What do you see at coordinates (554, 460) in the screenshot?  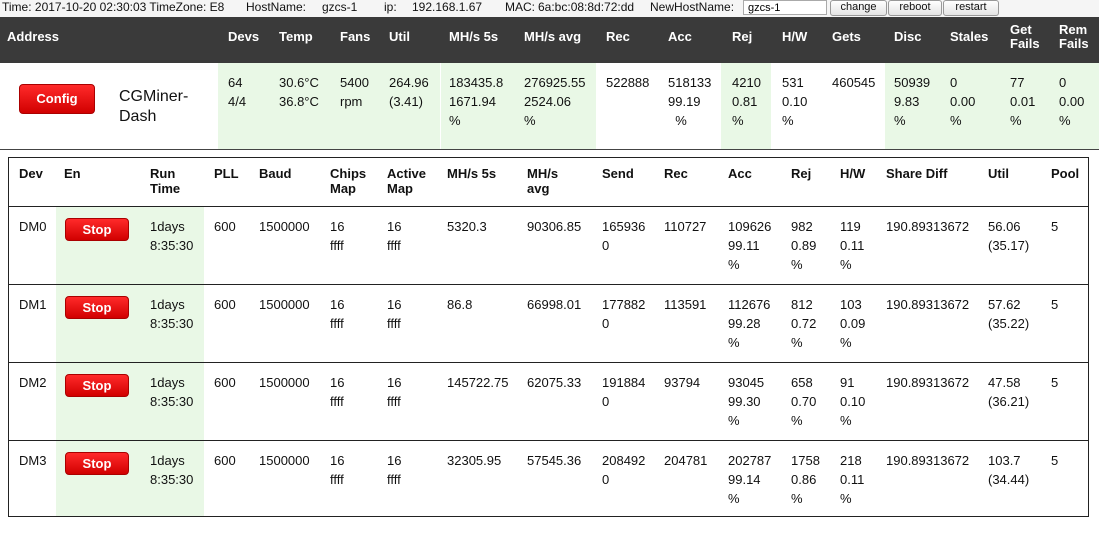 I see `row-mhsavg: 57545.36` at bounding box center [554, 460].